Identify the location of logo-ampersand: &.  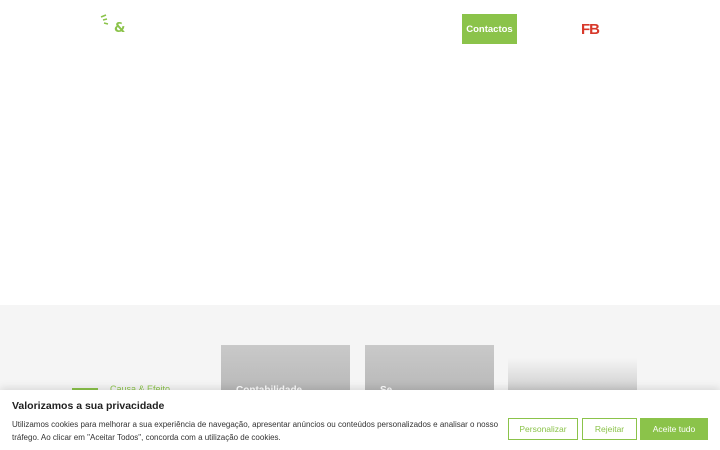
(120, 28).